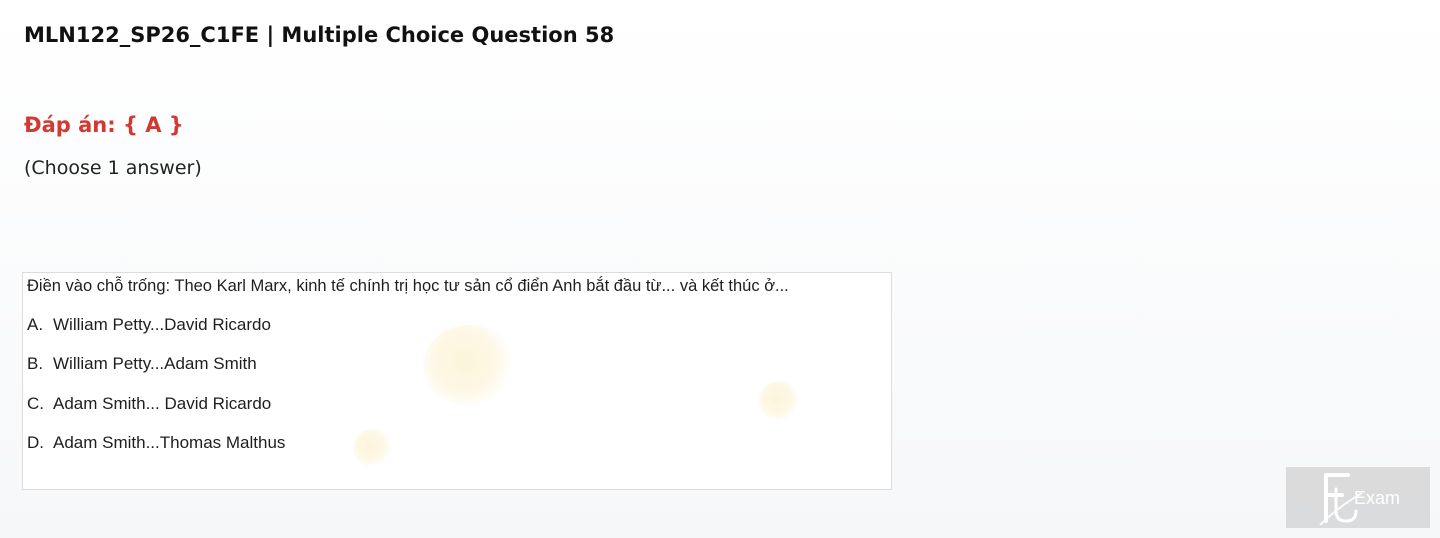 Image resolution: width=1440 pixels, height=538 pixels. Describe the element at coordinates (35, 403) in the screenshot. I see `option-letter: C.` at that location.